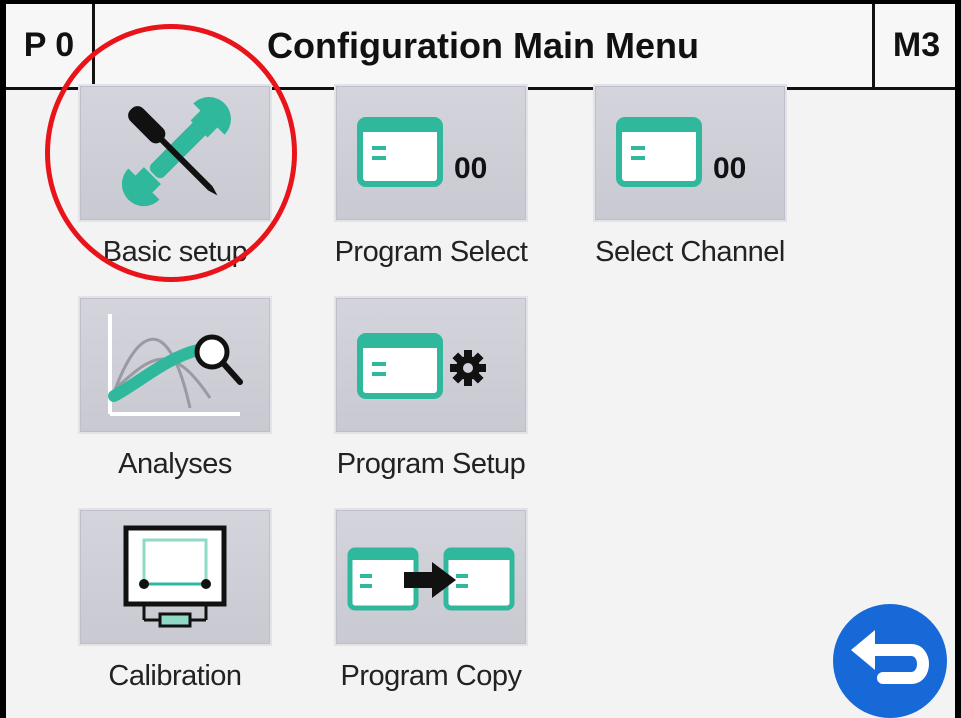 The width and height of the screenshot is (961, 718). What do you see at coordinates (690, 252) in the screenshot?
I see `select-channel-label: Select Channel` at bounding box center [690, 252].